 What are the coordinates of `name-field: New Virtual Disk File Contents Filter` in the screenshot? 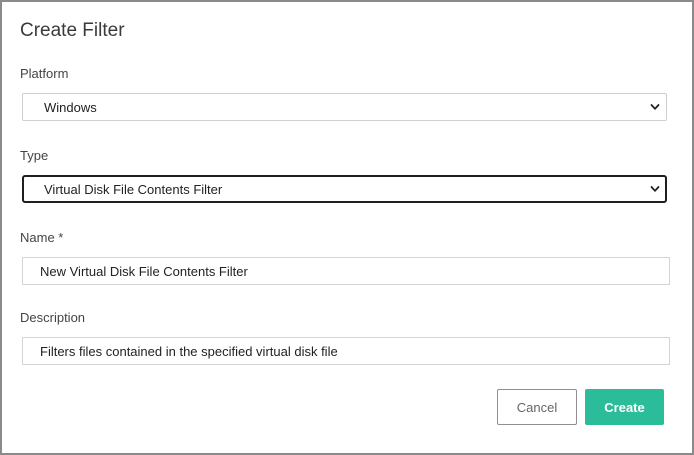 It's located at (346, 271).